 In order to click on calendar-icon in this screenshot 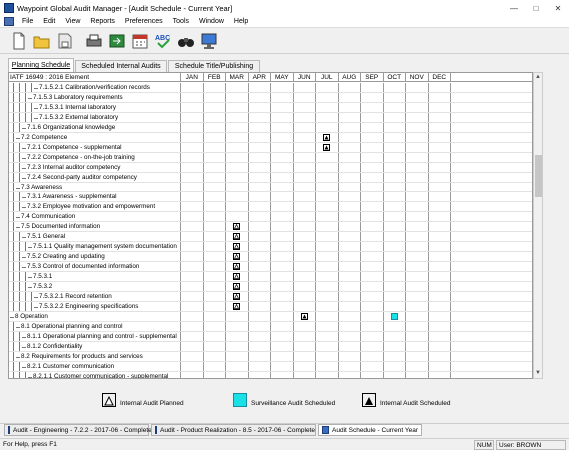, I will do `click(140, 41)`.